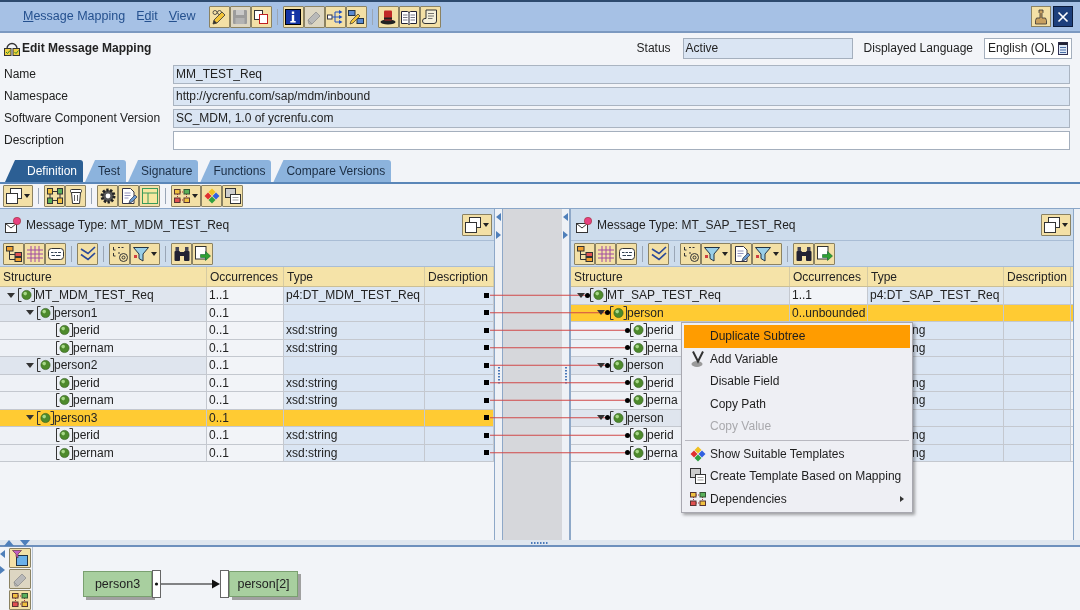 This screenshot has width=1080, height=610. What do you see at coordinates (664, 296) in the screenshot?
I see `node-label: MT_SAP_TEST_Req` at bounding box center [664, 296].